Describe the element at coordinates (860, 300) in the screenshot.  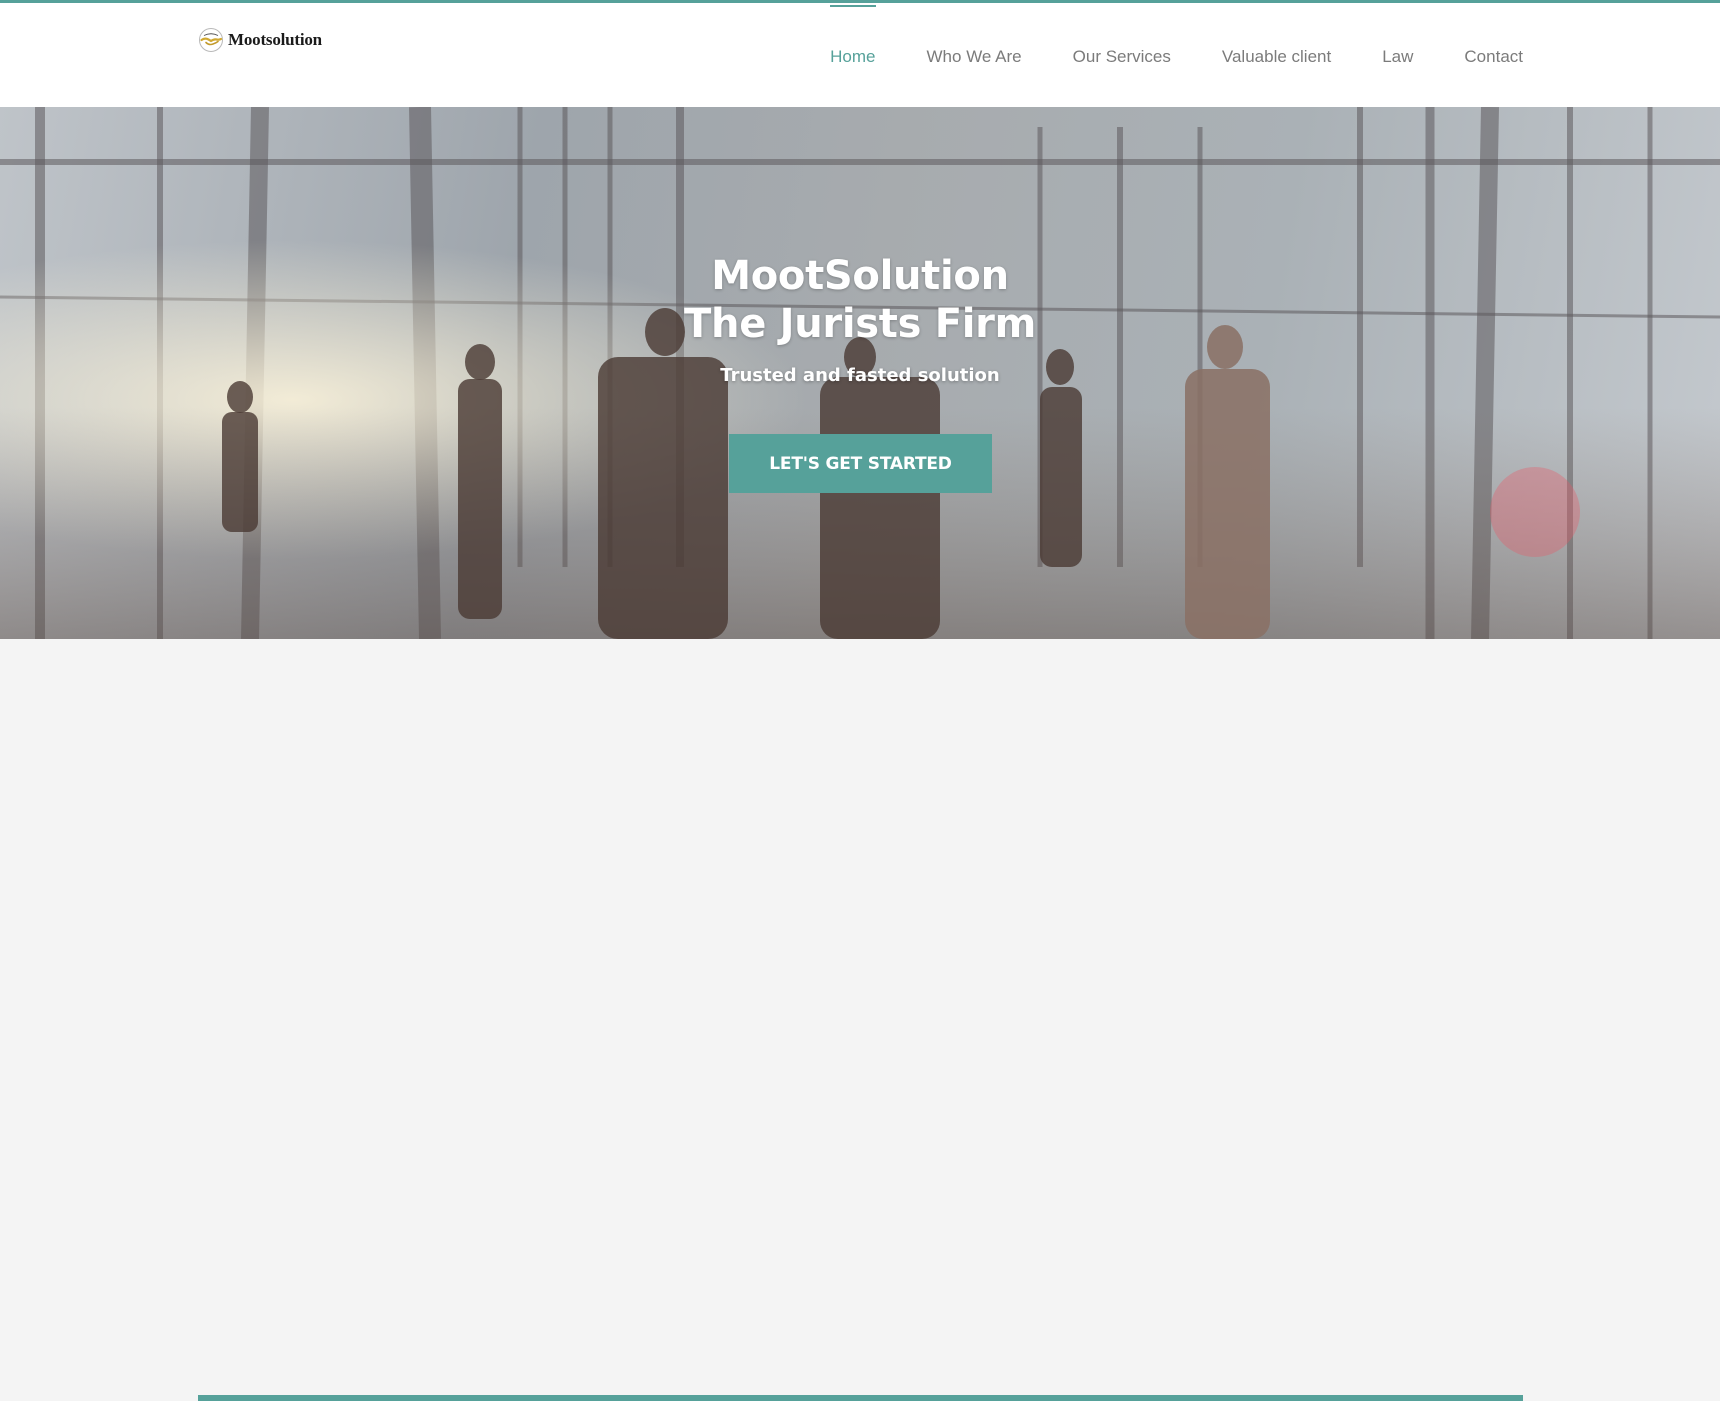
I see `hero-title: MootSolution The Jurists Firm` at that location.